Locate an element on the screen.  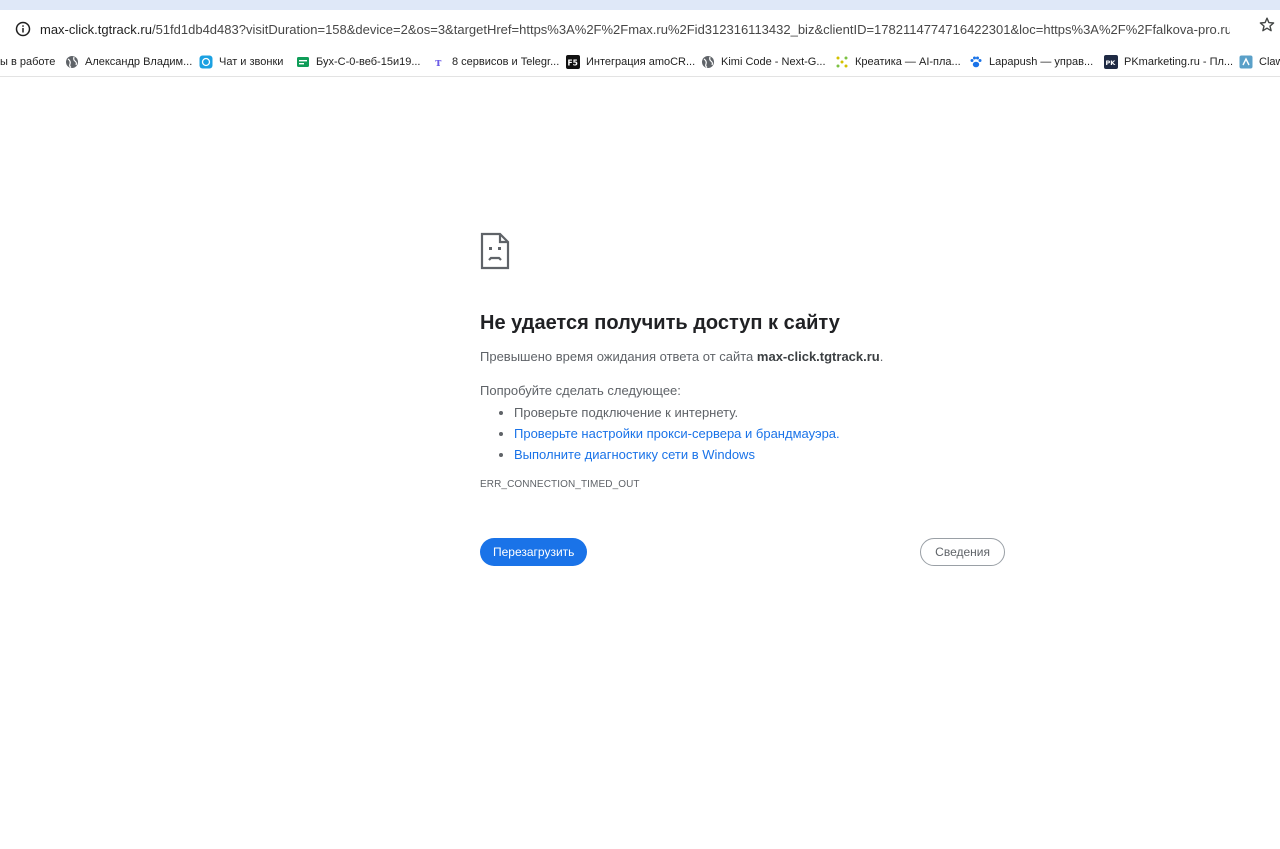
sad-page-icon is located at coordinates (495, 251).